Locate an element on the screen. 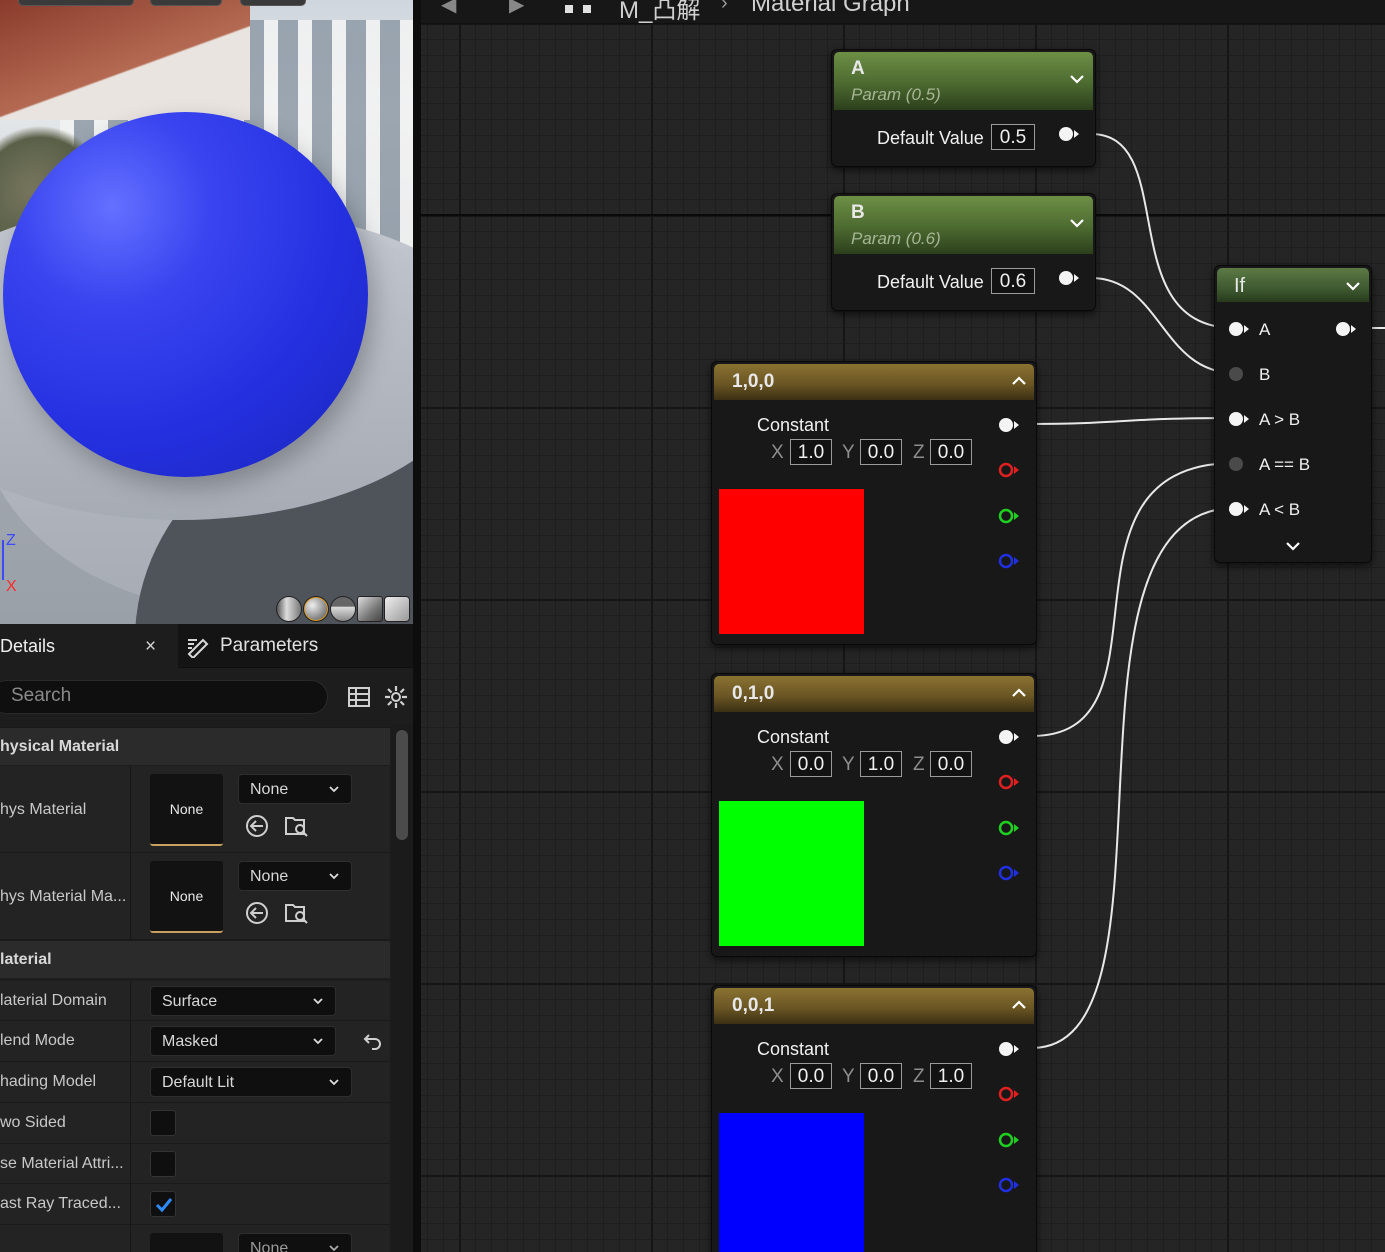  shading-model-value: Default Lit is located at coordinates (198, 1082).